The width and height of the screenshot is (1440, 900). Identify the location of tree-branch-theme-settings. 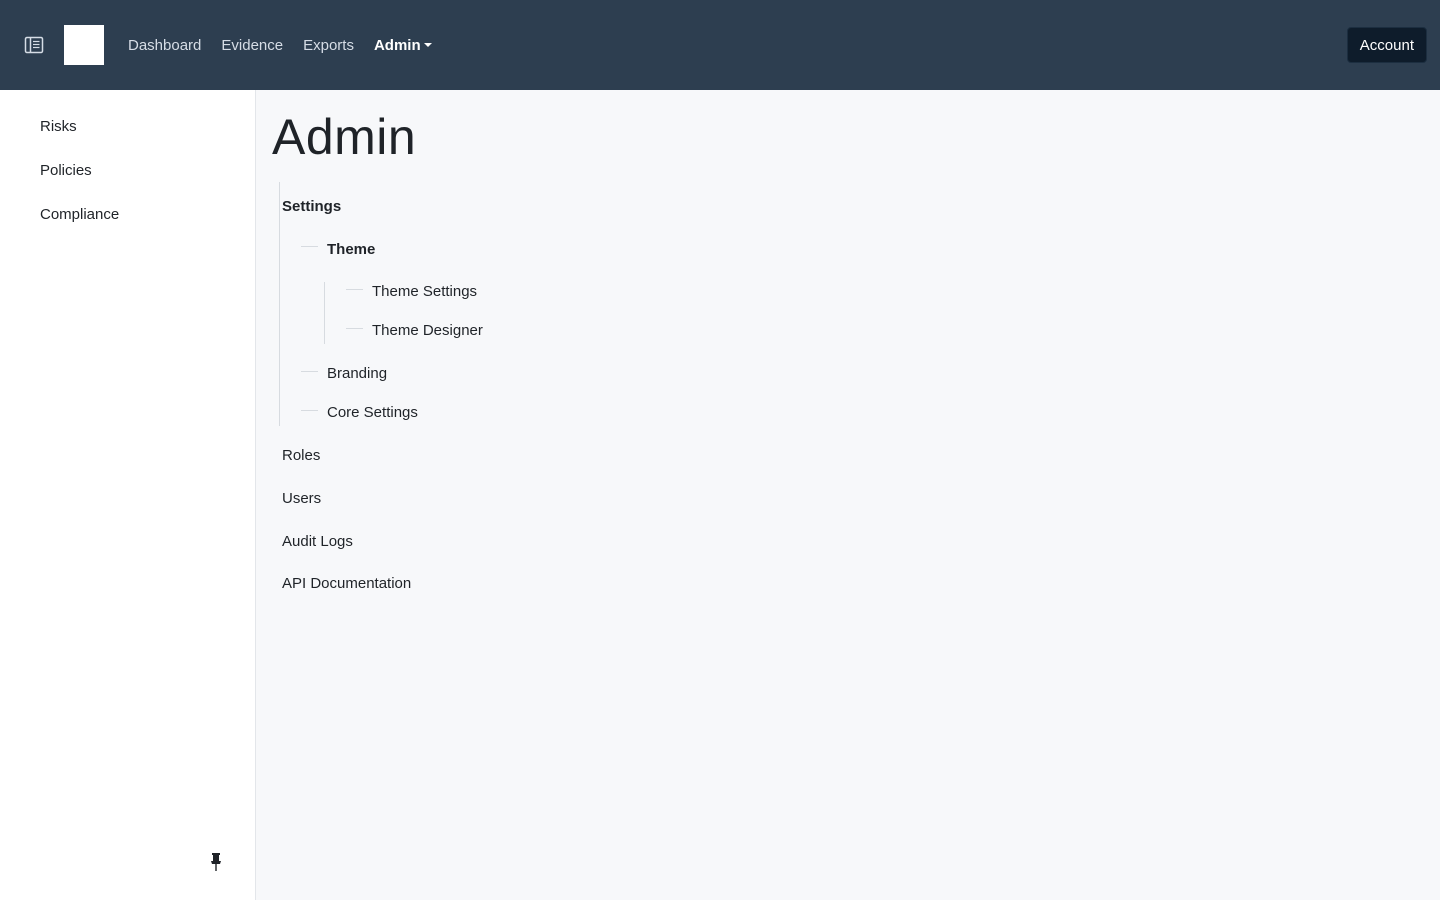
(354, 289).